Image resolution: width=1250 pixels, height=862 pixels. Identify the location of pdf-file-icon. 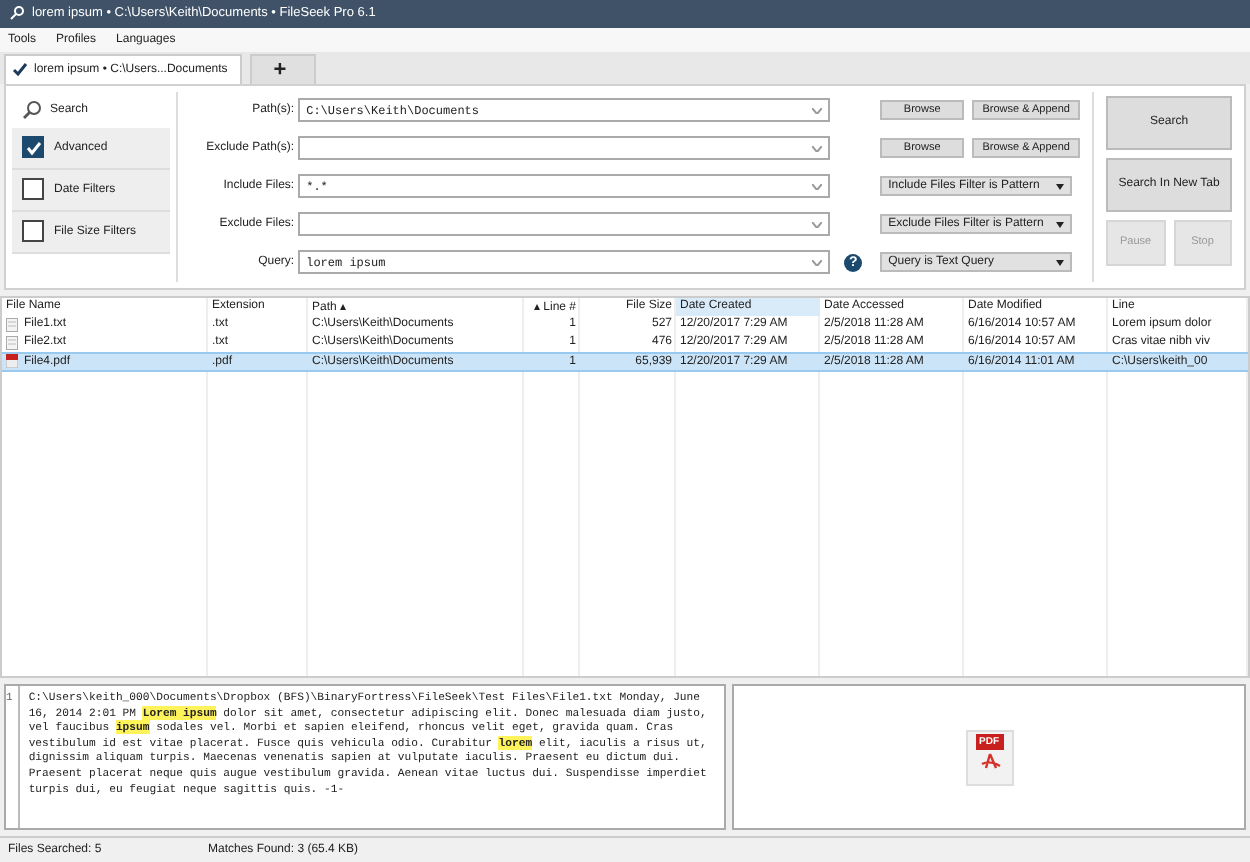
(12, 361).